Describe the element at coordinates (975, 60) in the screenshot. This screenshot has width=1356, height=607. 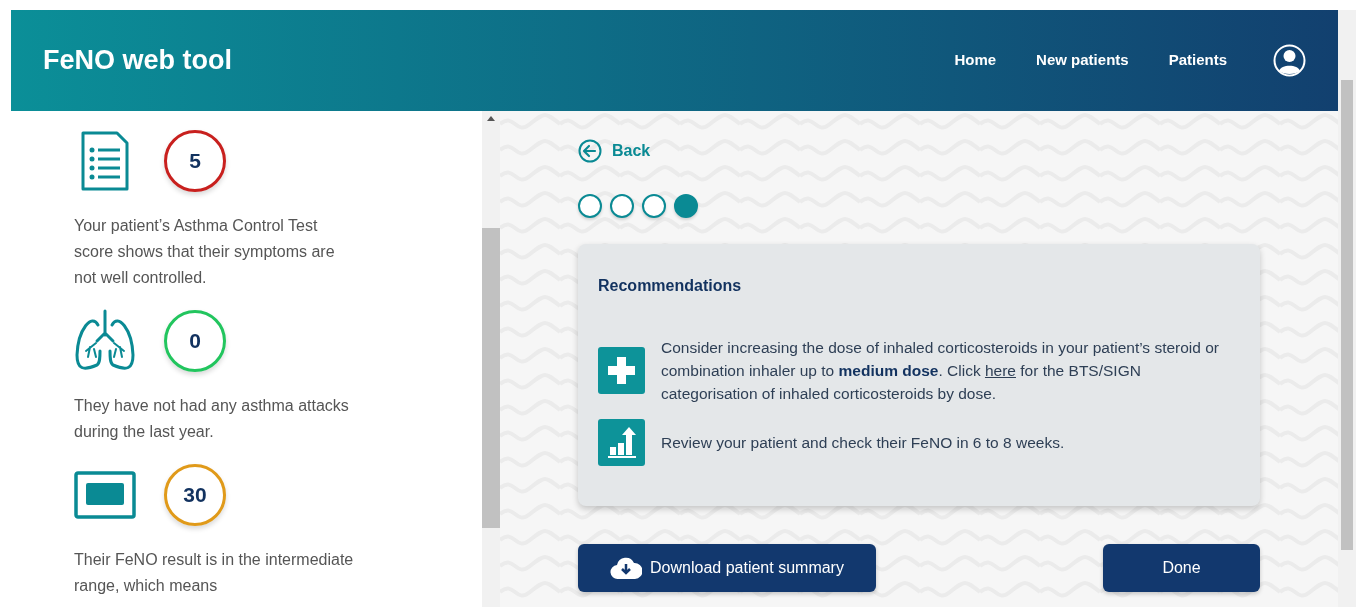
I see `nav-link: Home` at that location.